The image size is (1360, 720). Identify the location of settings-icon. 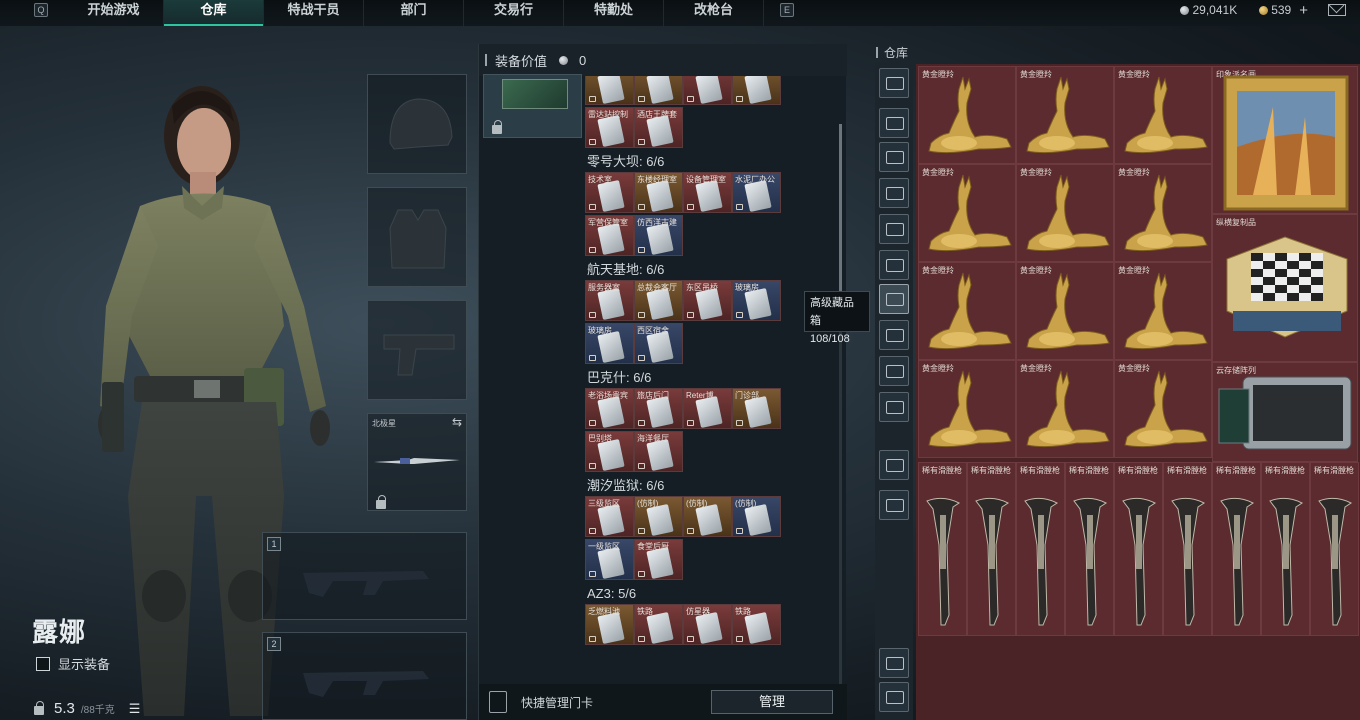
(894, 505).